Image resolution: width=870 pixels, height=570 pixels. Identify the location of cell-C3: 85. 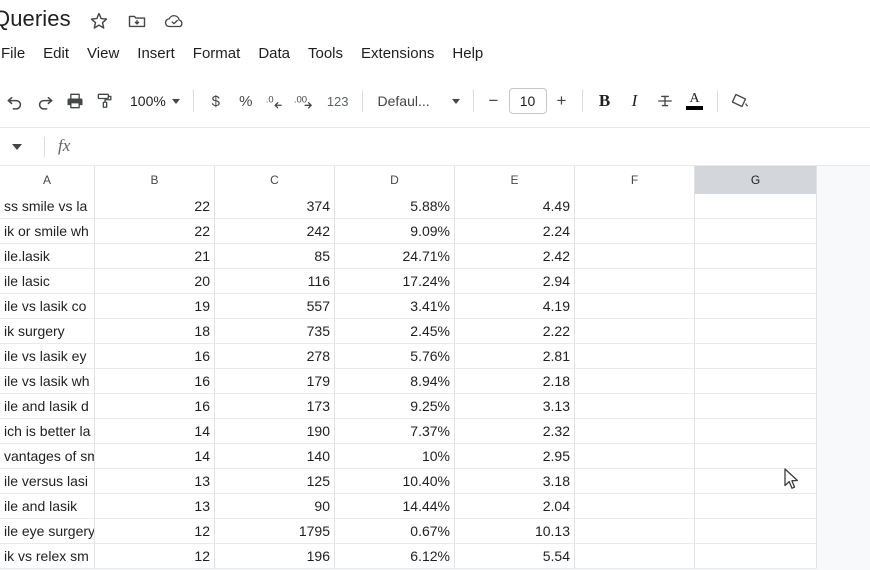
(275, 256).